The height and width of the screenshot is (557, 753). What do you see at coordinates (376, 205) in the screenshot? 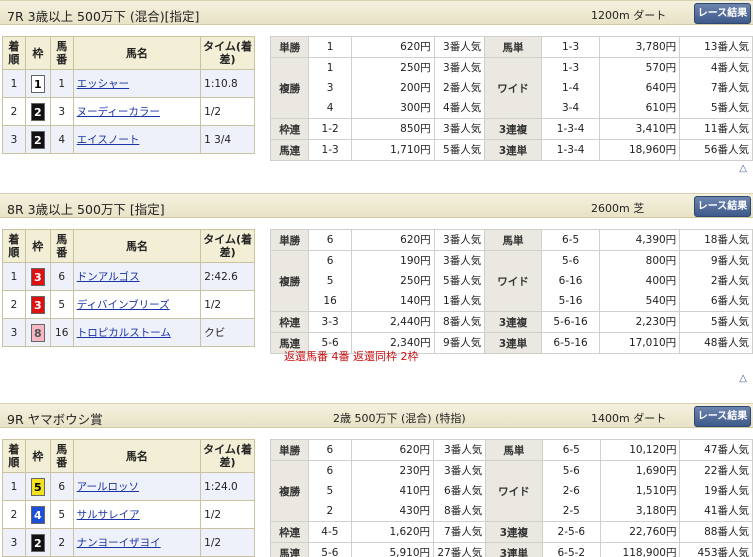
I see `race-header: 8R 3歳以上 500万下 [指定] 2600m 芝 レース結果` at bounding box center [376, 205].